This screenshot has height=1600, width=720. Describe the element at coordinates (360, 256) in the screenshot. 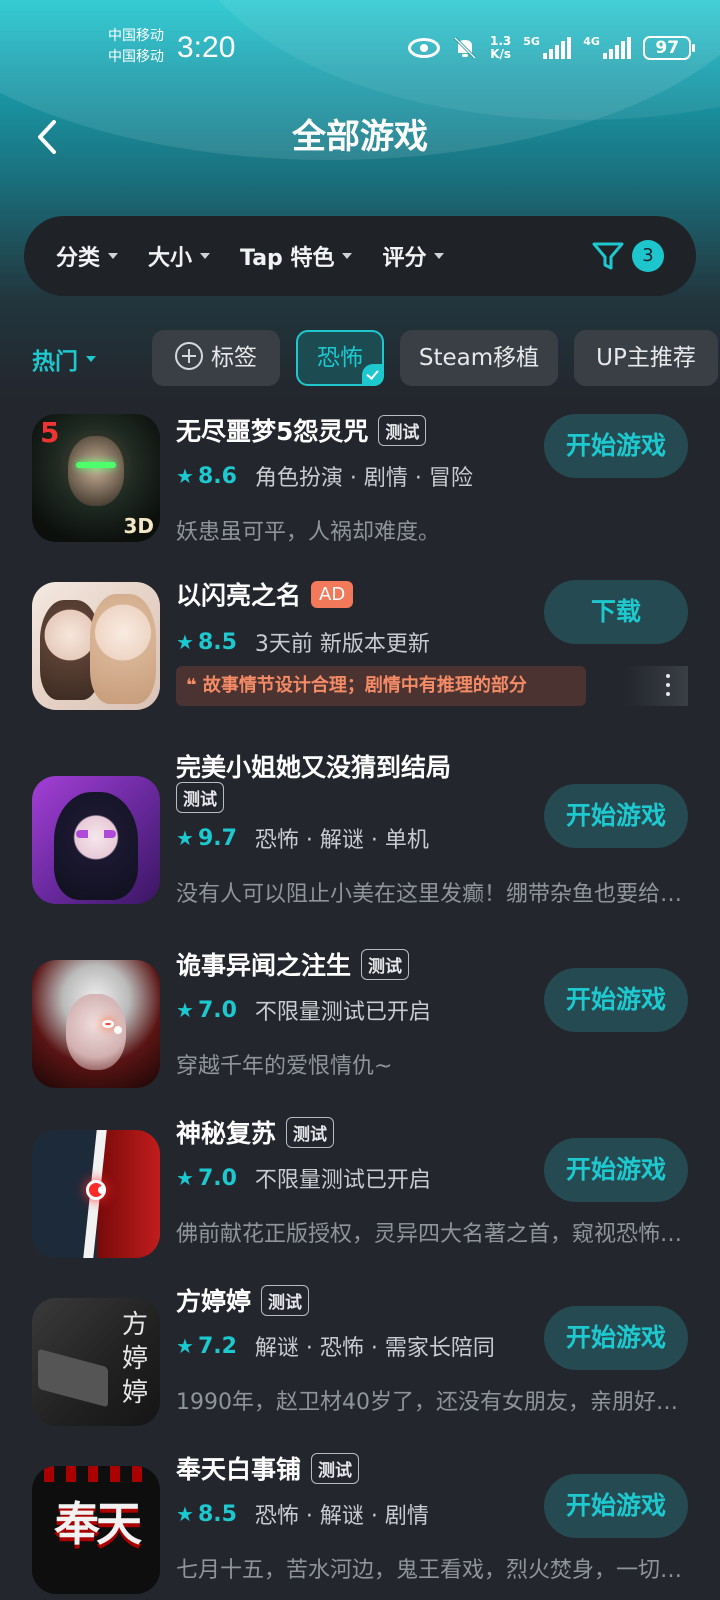

I see `filter-bar: 分类 大小 Tap 特色 评分 3` at that location.